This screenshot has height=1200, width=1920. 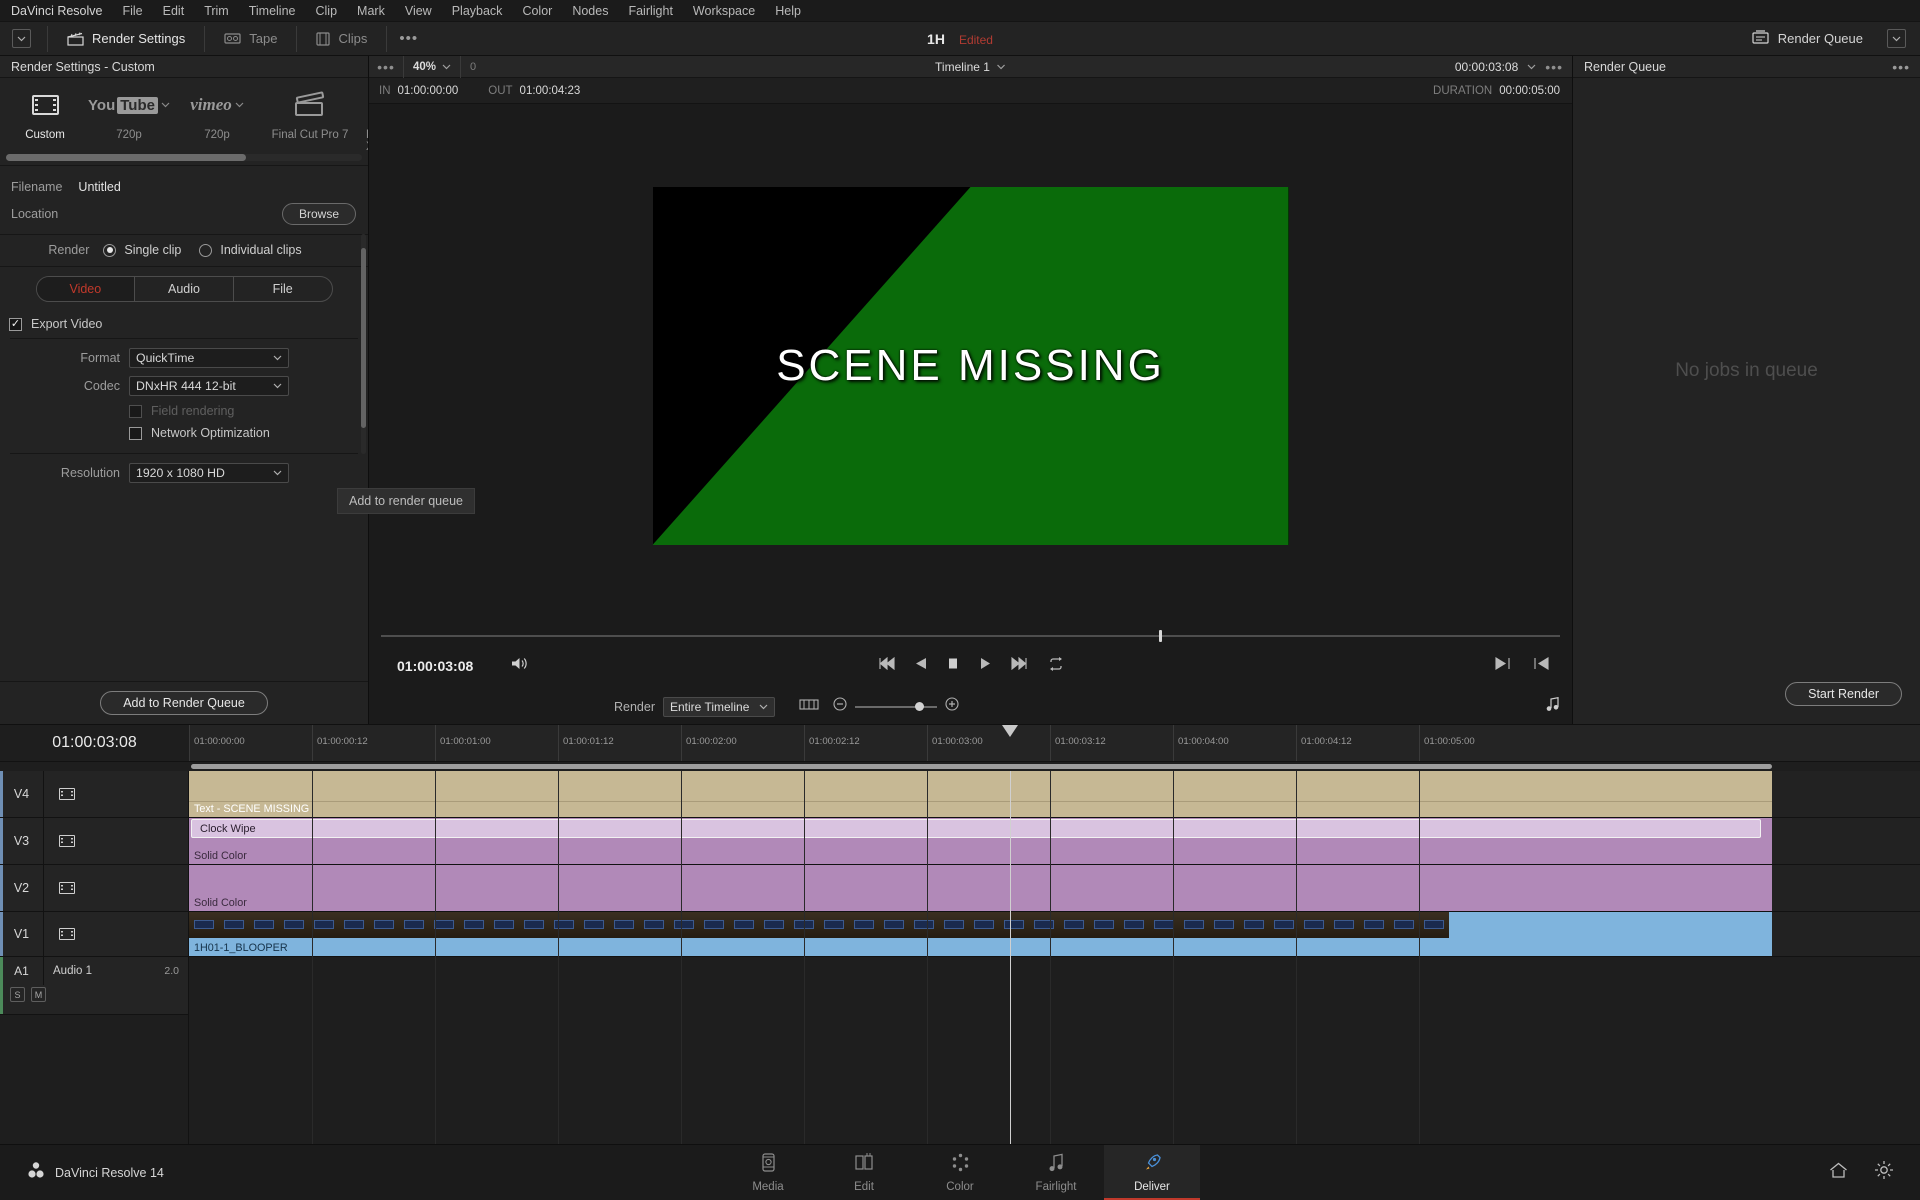 What do you see at coordinates (206, 250) in the screenshot?
I see `radio-individual-clips` at bounding box center [206, 250].